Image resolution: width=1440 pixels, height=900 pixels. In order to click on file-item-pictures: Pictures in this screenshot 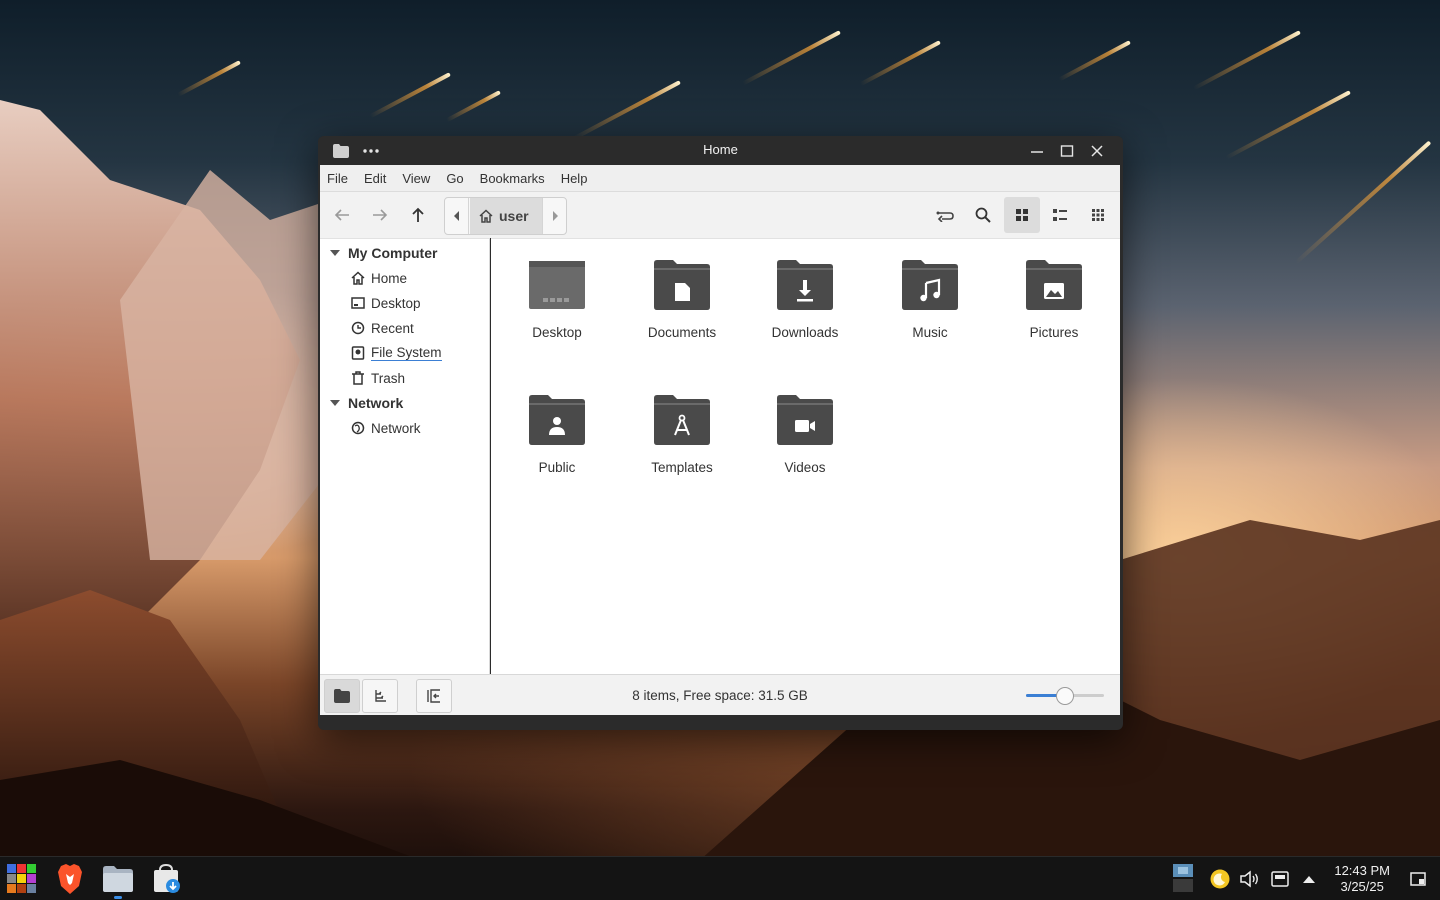, I will do `click(1054, 299)`.